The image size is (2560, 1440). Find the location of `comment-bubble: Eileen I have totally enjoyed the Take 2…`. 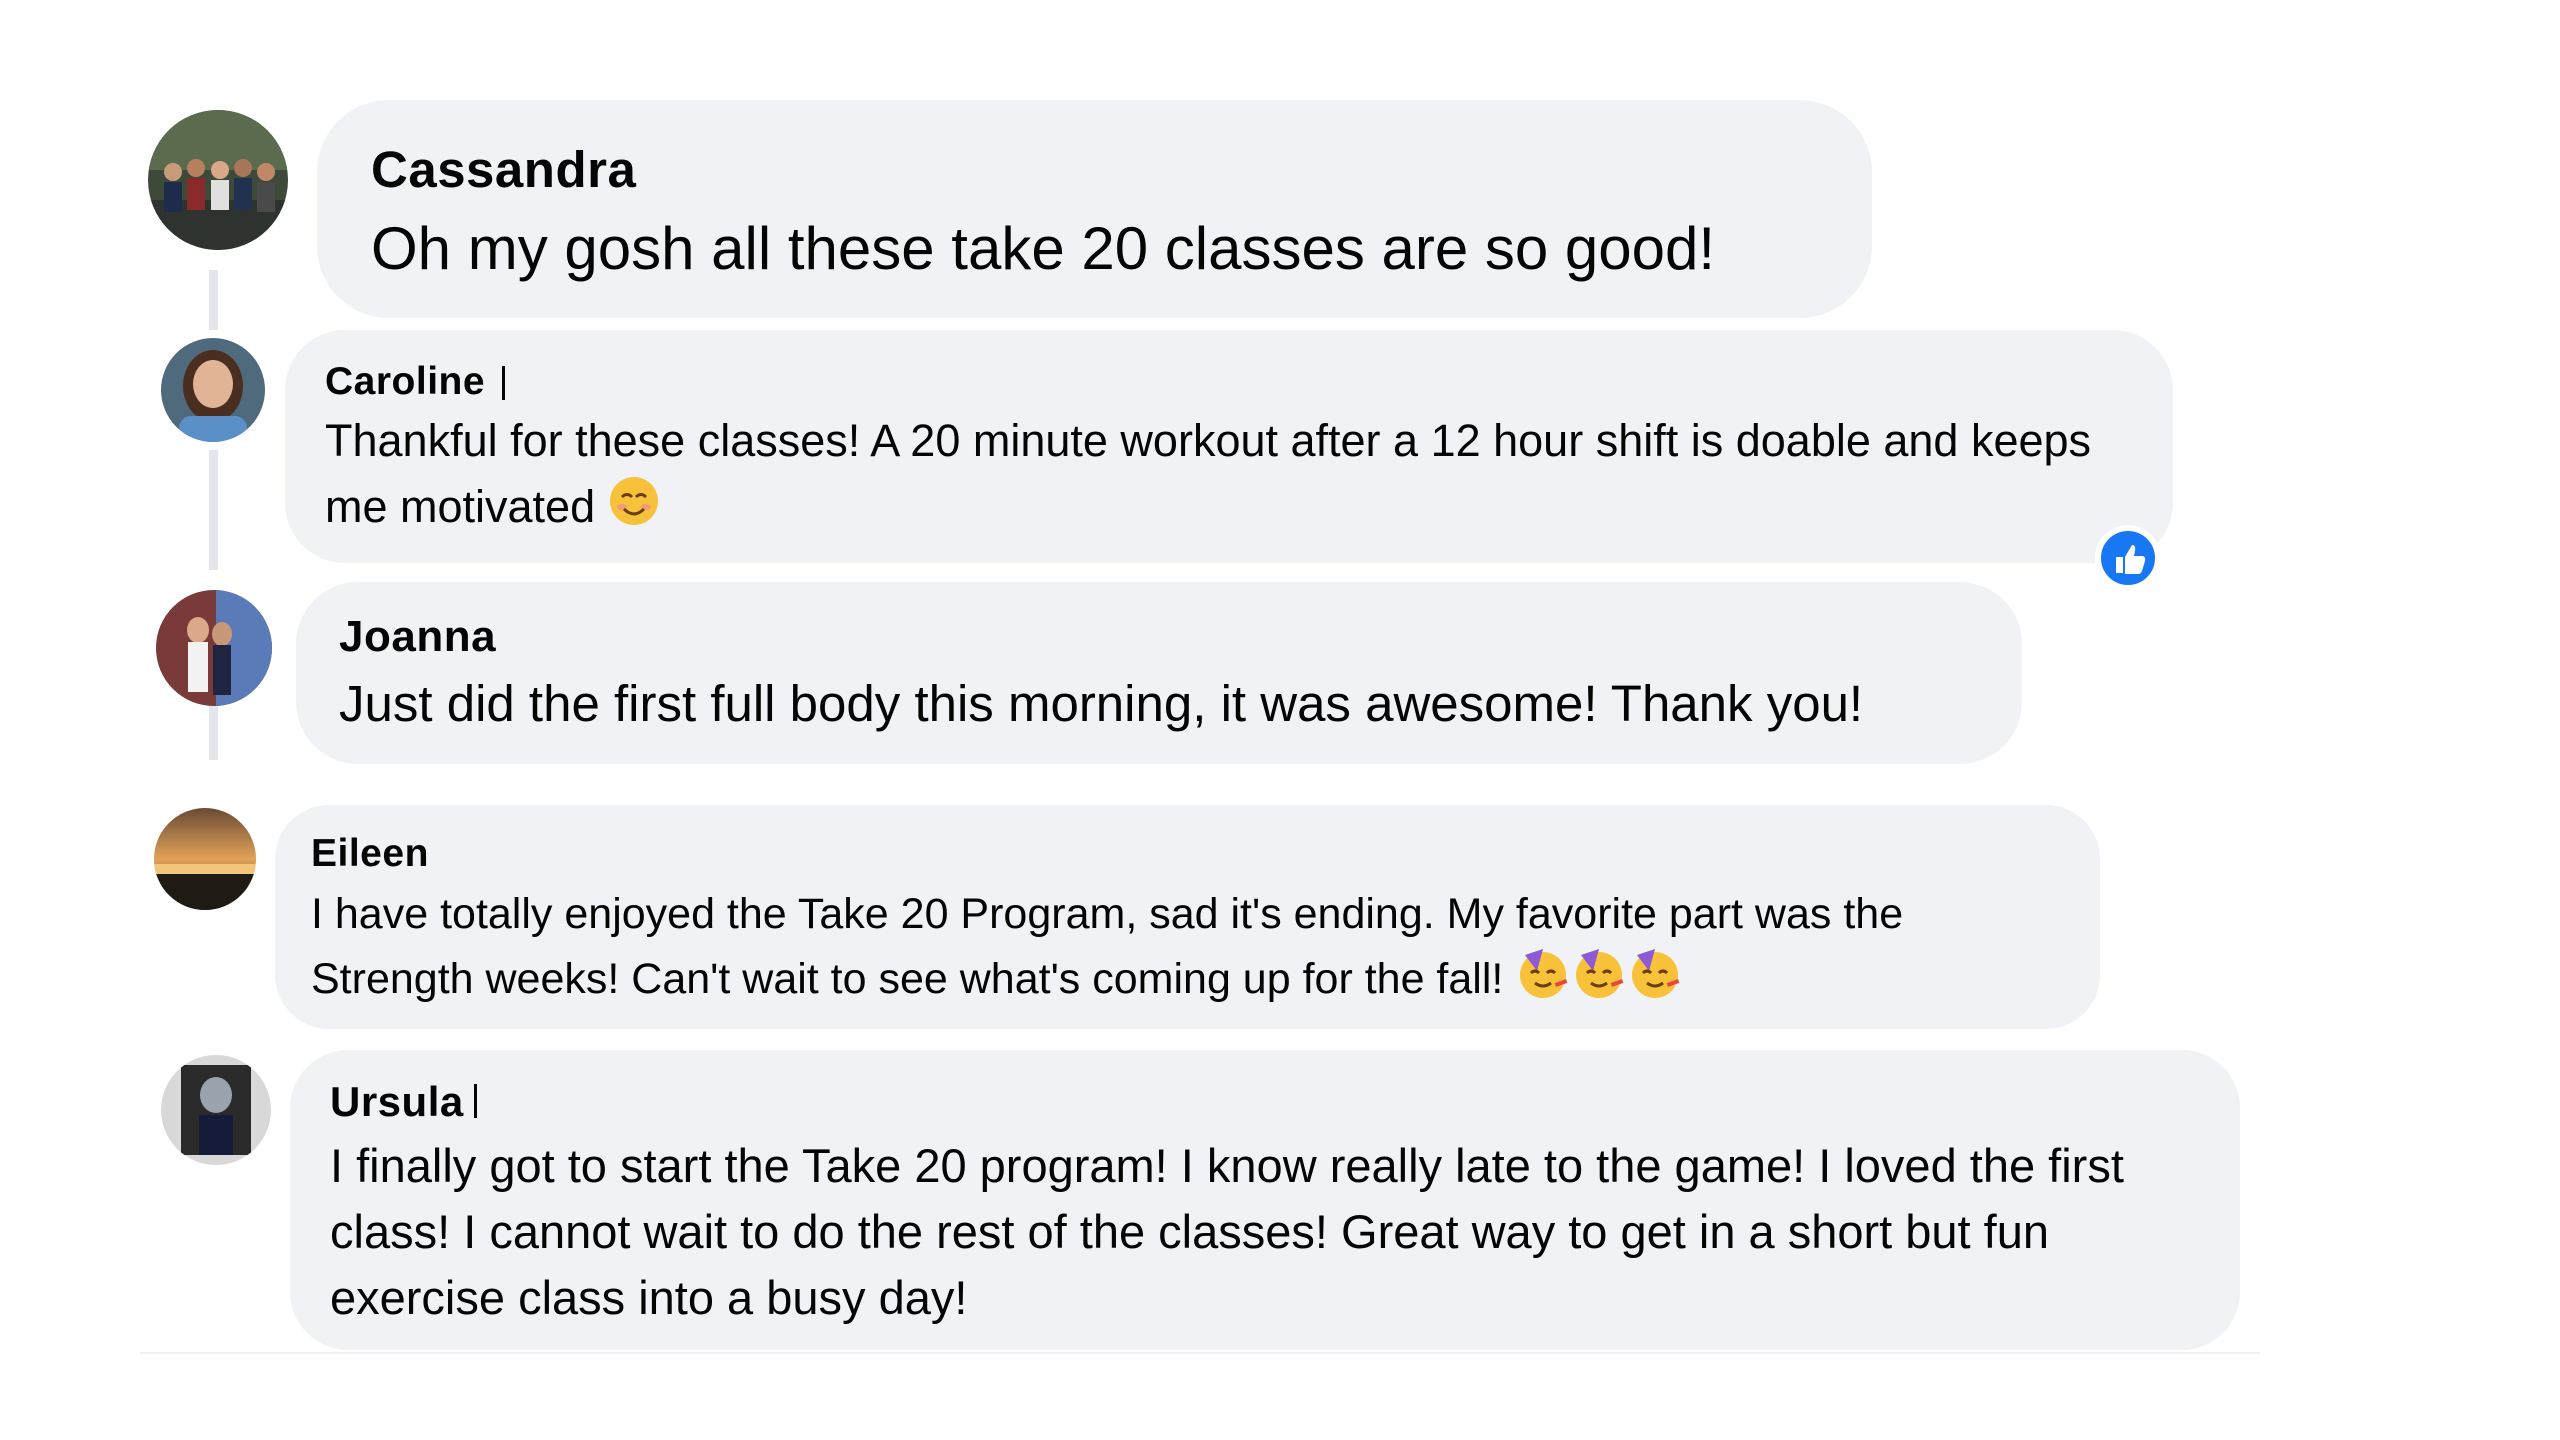

comment-bubble: Eileen I have totally enjoyed the Take 2… is located at coordinates (1187, 917).